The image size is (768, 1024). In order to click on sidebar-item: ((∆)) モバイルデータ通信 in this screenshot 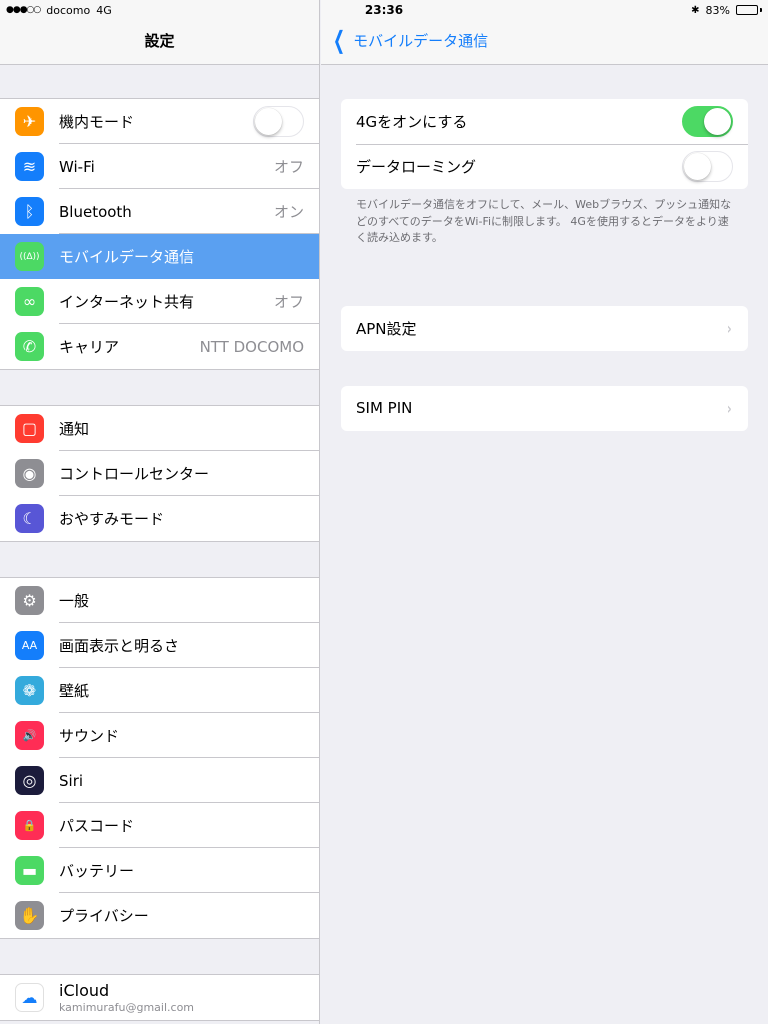, I will do `click(159, 256)`.